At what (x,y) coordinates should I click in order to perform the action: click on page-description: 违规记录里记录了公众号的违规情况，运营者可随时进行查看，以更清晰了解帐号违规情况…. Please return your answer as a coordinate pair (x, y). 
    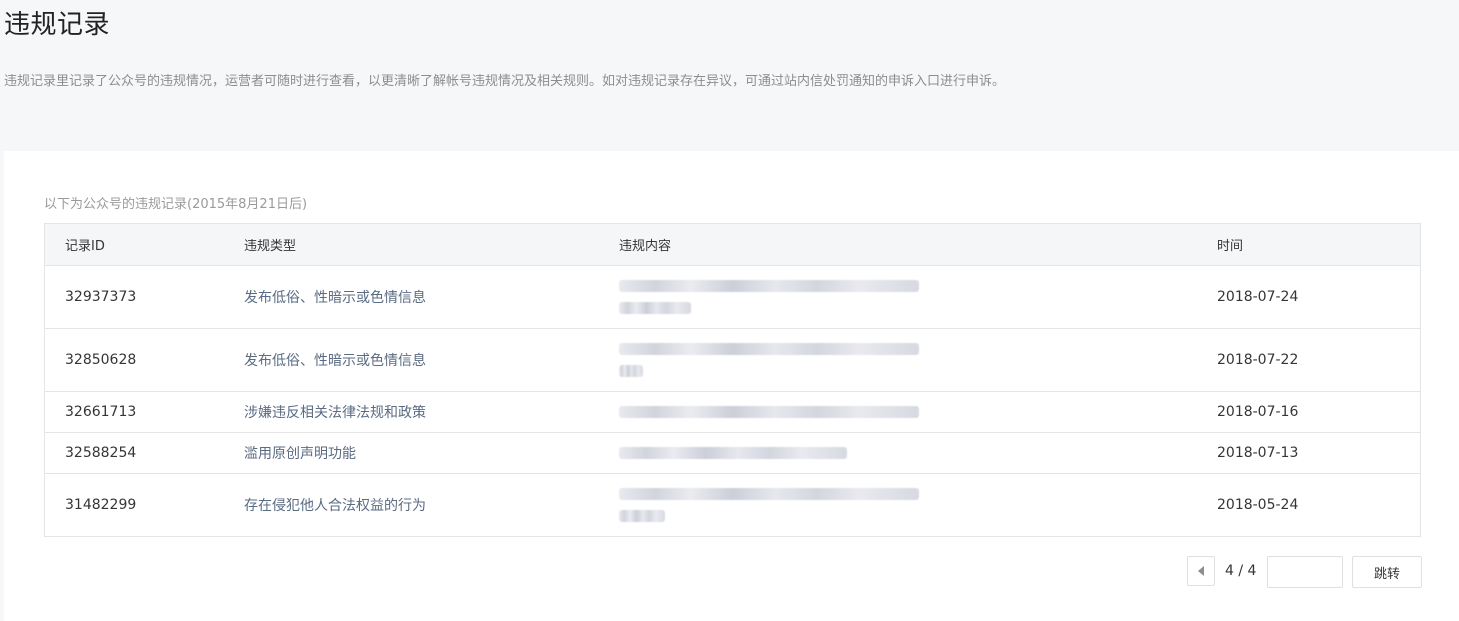
    Looking at the image, I should click on (505, 81).